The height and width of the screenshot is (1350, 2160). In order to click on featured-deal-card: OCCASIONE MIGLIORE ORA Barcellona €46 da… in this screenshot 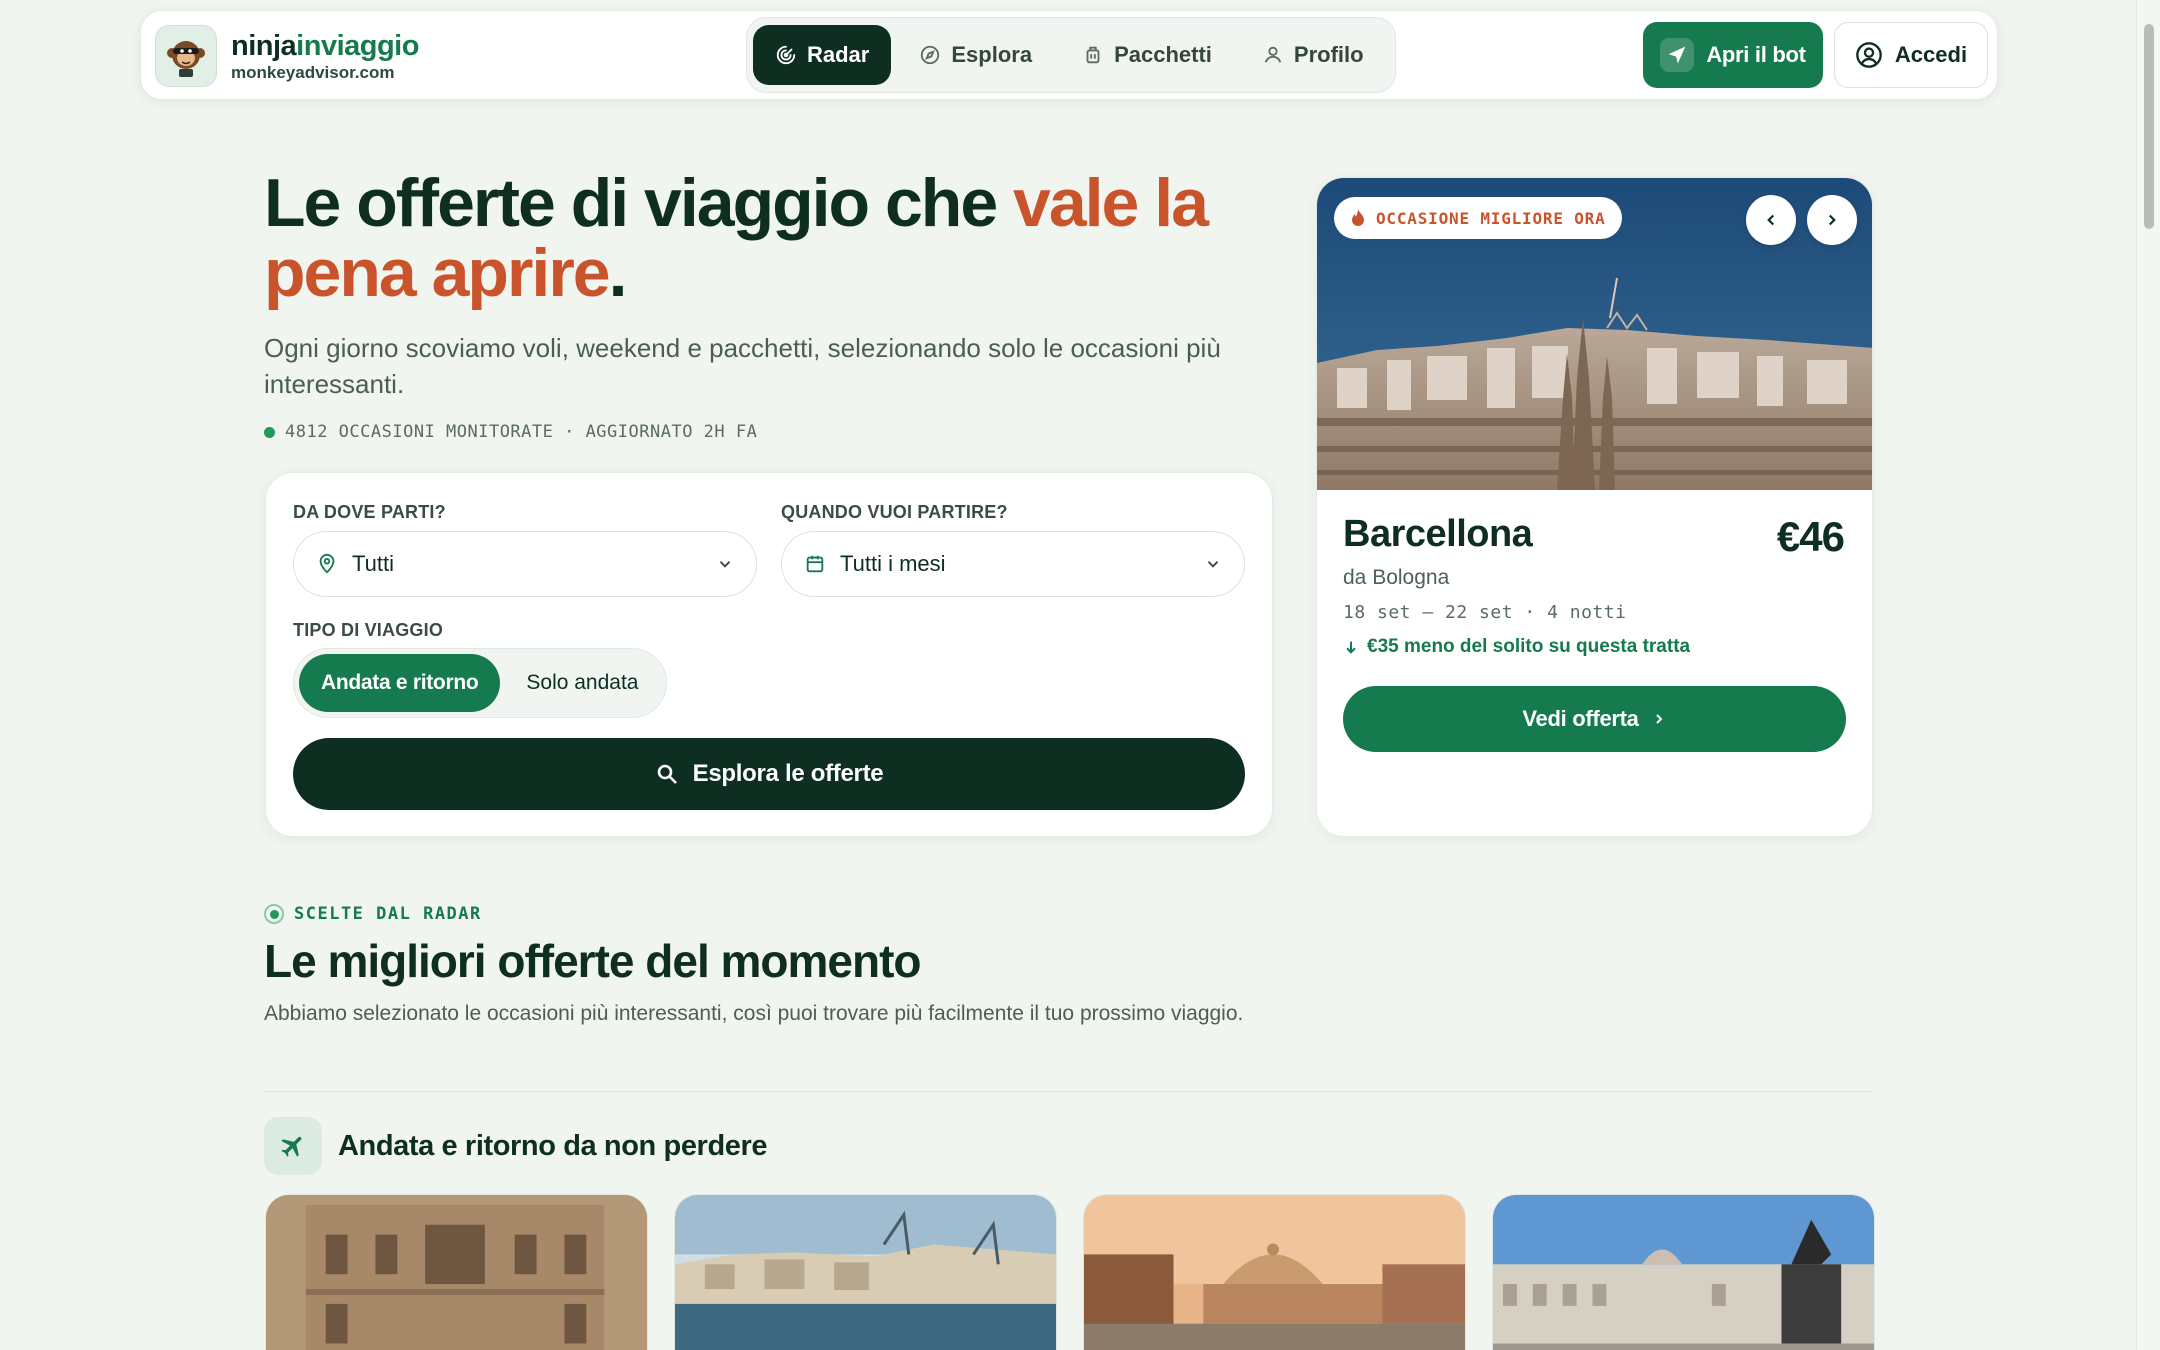, I will do `click(1594, 507)`.